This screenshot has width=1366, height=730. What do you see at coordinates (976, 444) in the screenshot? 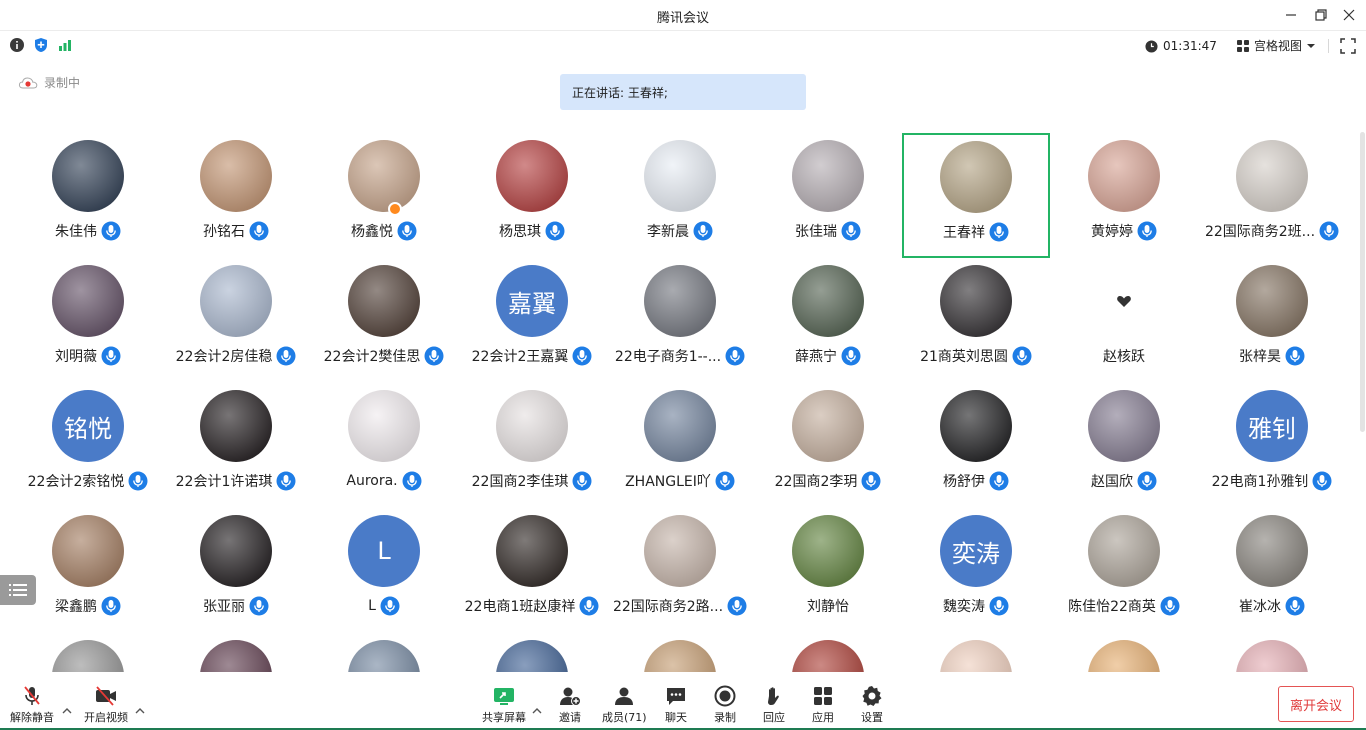
I see `participant-tile: 杨舒伊` at bounding box center [976, 444].